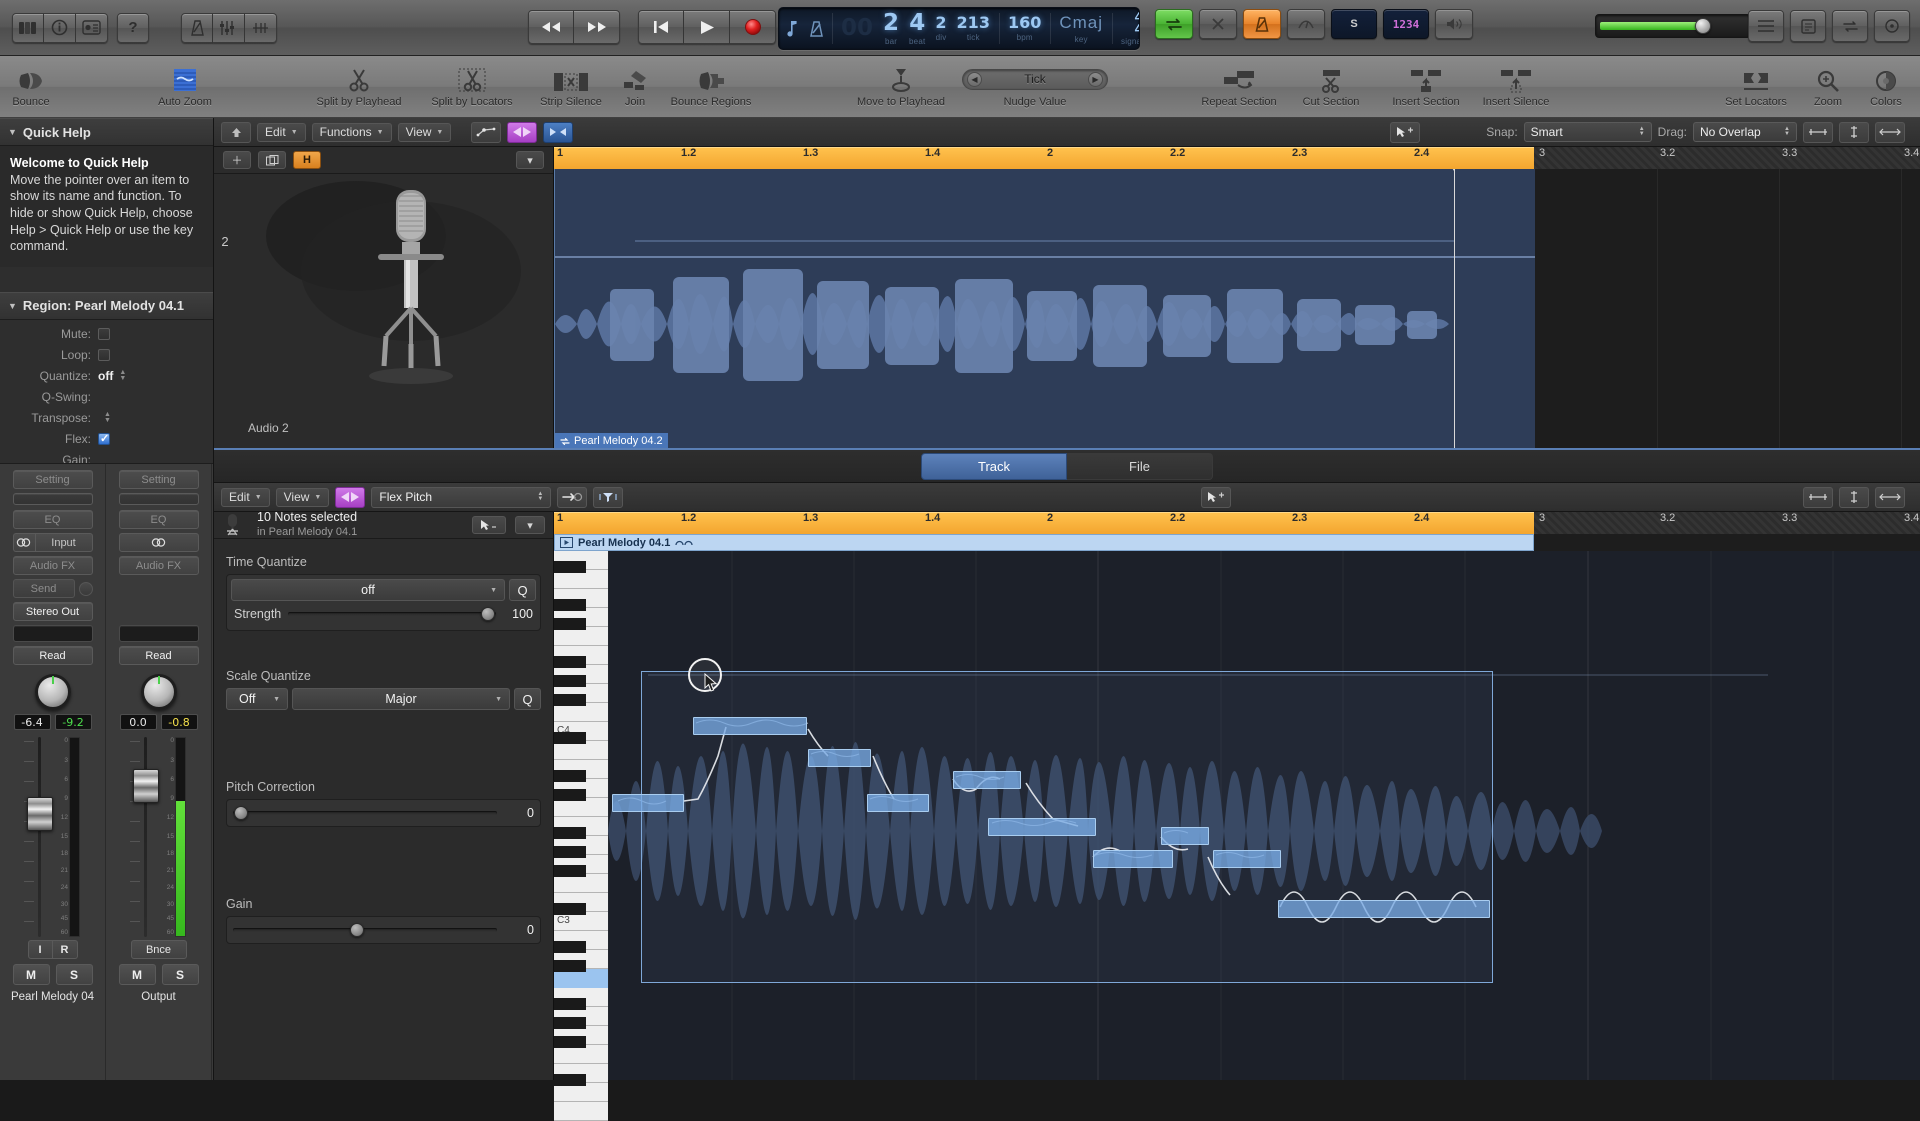  Describe the element at coordinates (1890, 497) in the screenshot. I see `editor-zoom-fit-icon` at that location.